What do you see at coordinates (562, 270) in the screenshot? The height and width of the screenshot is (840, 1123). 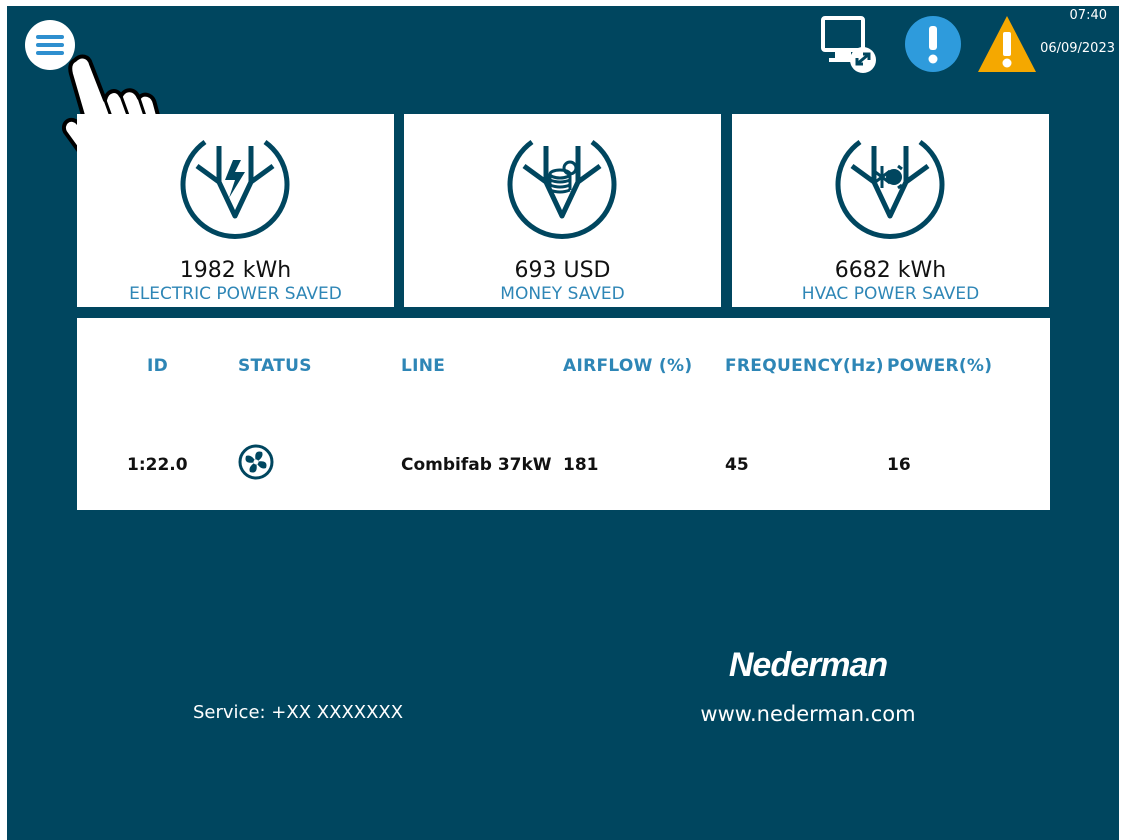 I see `money-saved-value: 693 USD` at bounding box center [562, 270].